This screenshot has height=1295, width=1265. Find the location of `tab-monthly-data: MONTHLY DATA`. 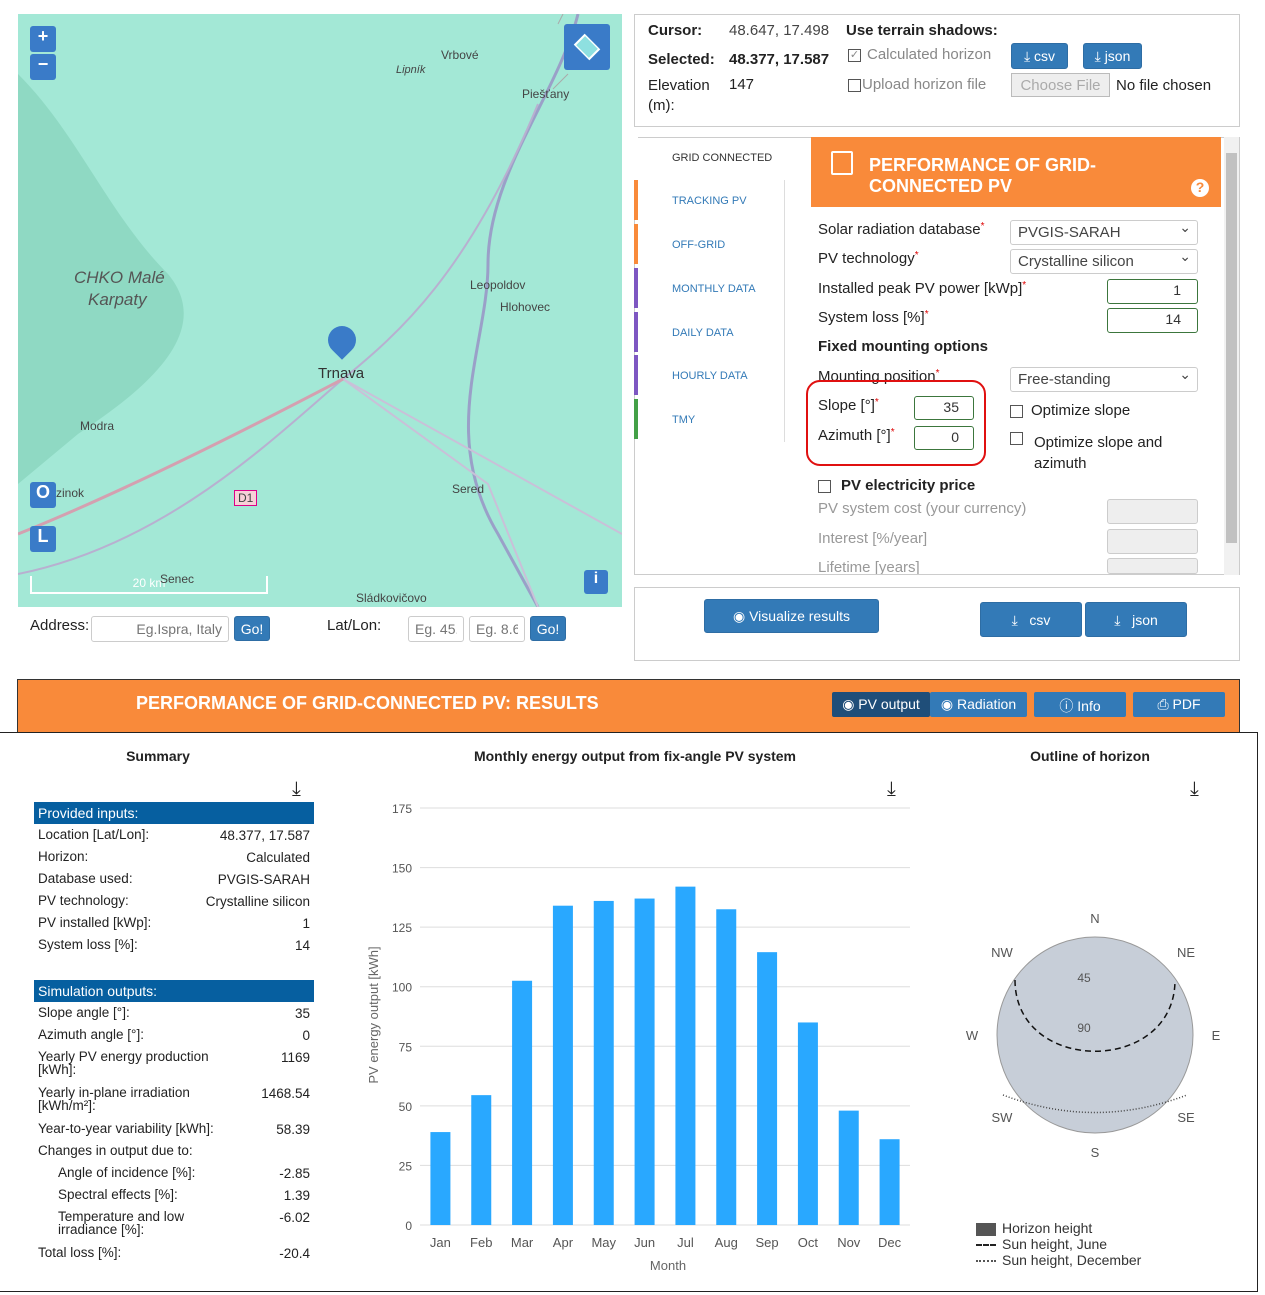

tab-monthly-data: MONTHLY DATA is located at coordinates (709, 288).